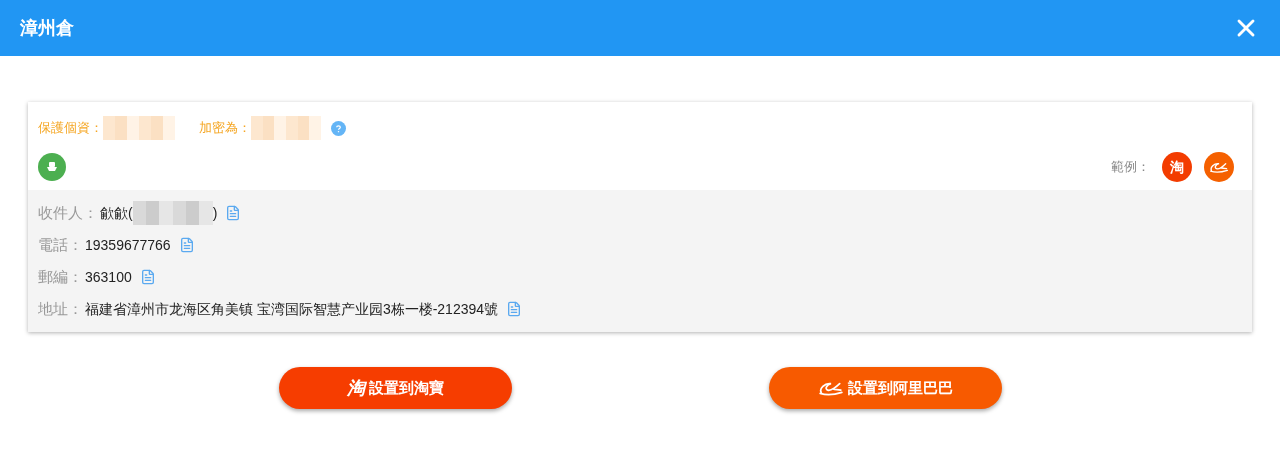  Describe the element at coordinates (70, 128) in the screenshot. I see `protect-label: 保護個資：` at that location.